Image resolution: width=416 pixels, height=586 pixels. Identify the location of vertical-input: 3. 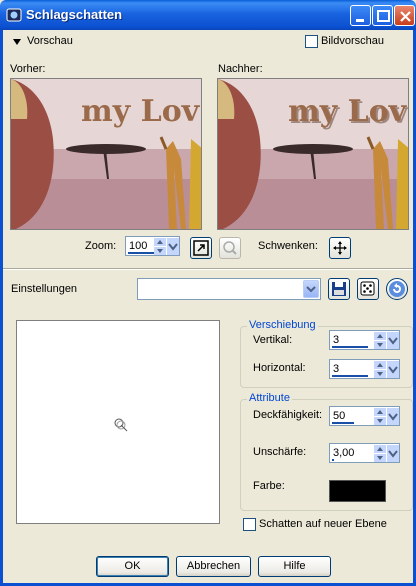
(364, 340).